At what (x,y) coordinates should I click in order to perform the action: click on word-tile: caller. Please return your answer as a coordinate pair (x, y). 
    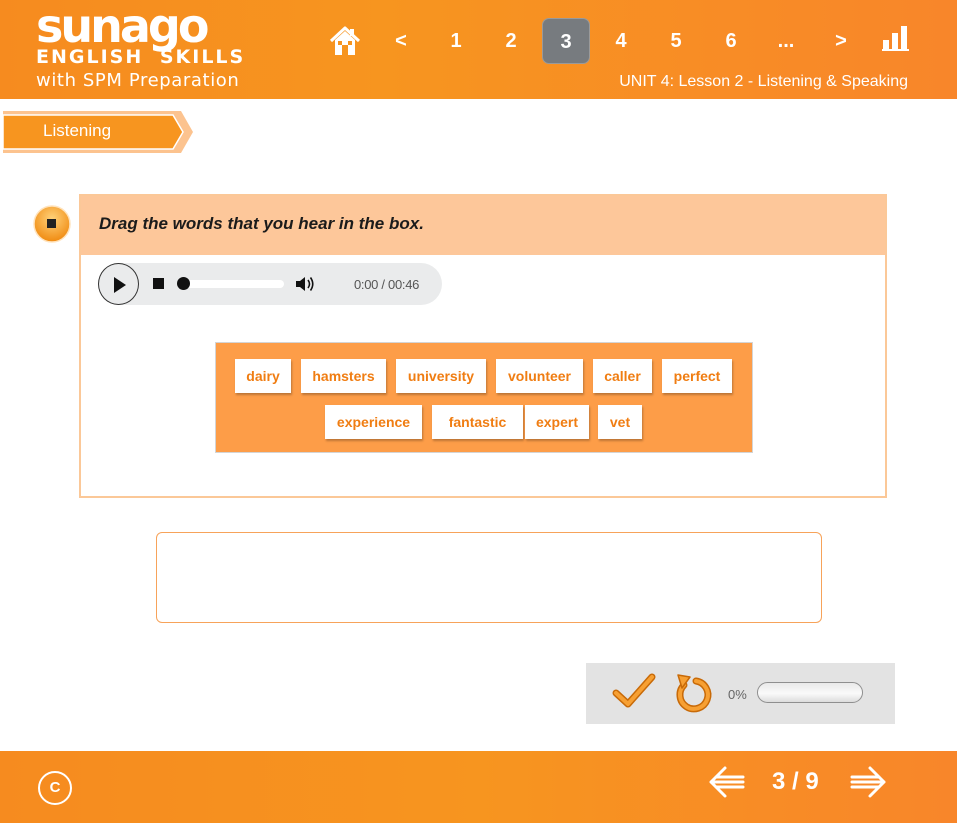
    Looking at the image, I should click on (622, 376).